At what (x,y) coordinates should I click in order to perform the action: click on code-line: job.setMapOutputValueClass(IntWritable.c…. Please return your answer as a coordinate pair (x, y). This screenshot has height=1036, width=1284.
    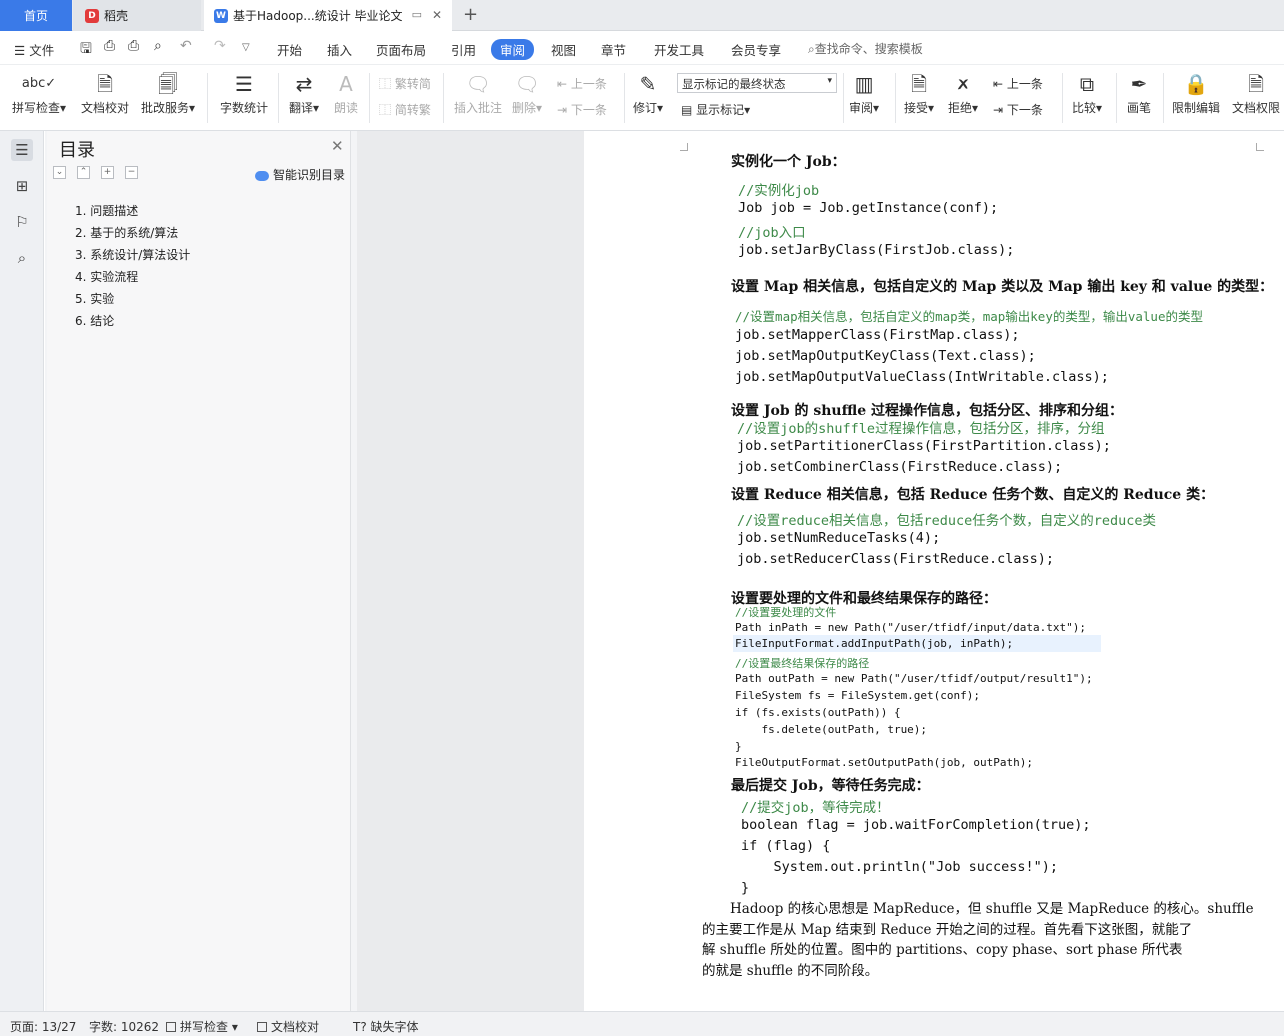
    Looking at the image, I should click on (922, 377).